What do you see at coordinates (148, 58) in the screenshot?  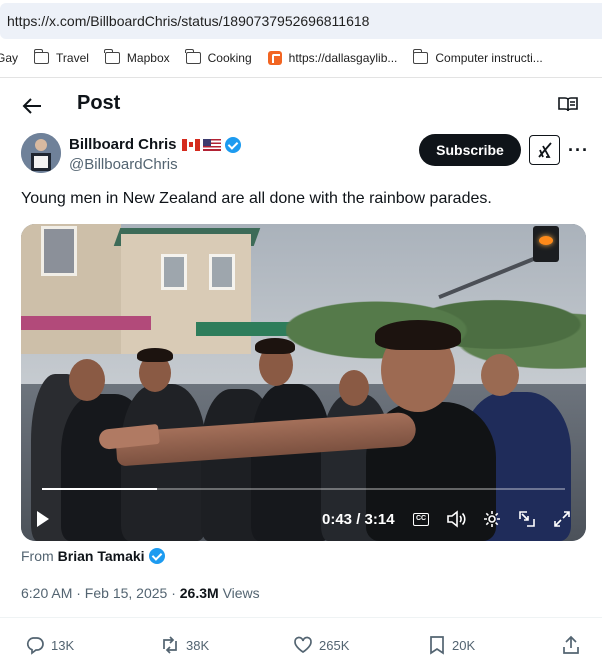 I see `bookmark-label: Mapbox` at bounding box center [148, 58].